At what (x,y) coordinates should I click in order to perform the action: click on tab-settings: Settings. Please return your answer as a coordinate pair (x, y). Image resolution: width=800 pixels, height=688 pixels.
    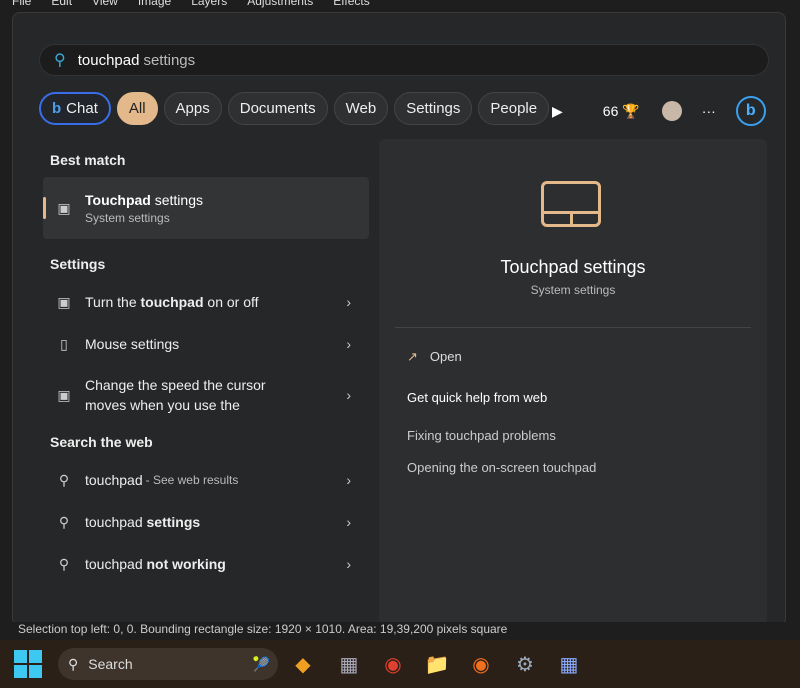
    Looking at the image, I should click on (433, 108).